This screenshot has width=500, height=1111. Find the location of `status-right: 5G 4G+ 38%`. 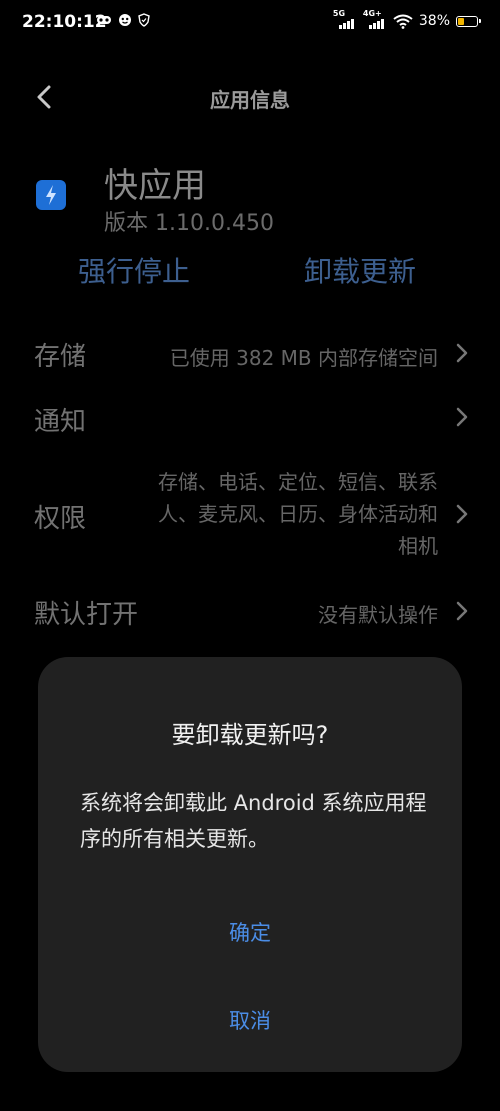

status-right: 5G 4G+ 38% is located at coordinates (407, 20).